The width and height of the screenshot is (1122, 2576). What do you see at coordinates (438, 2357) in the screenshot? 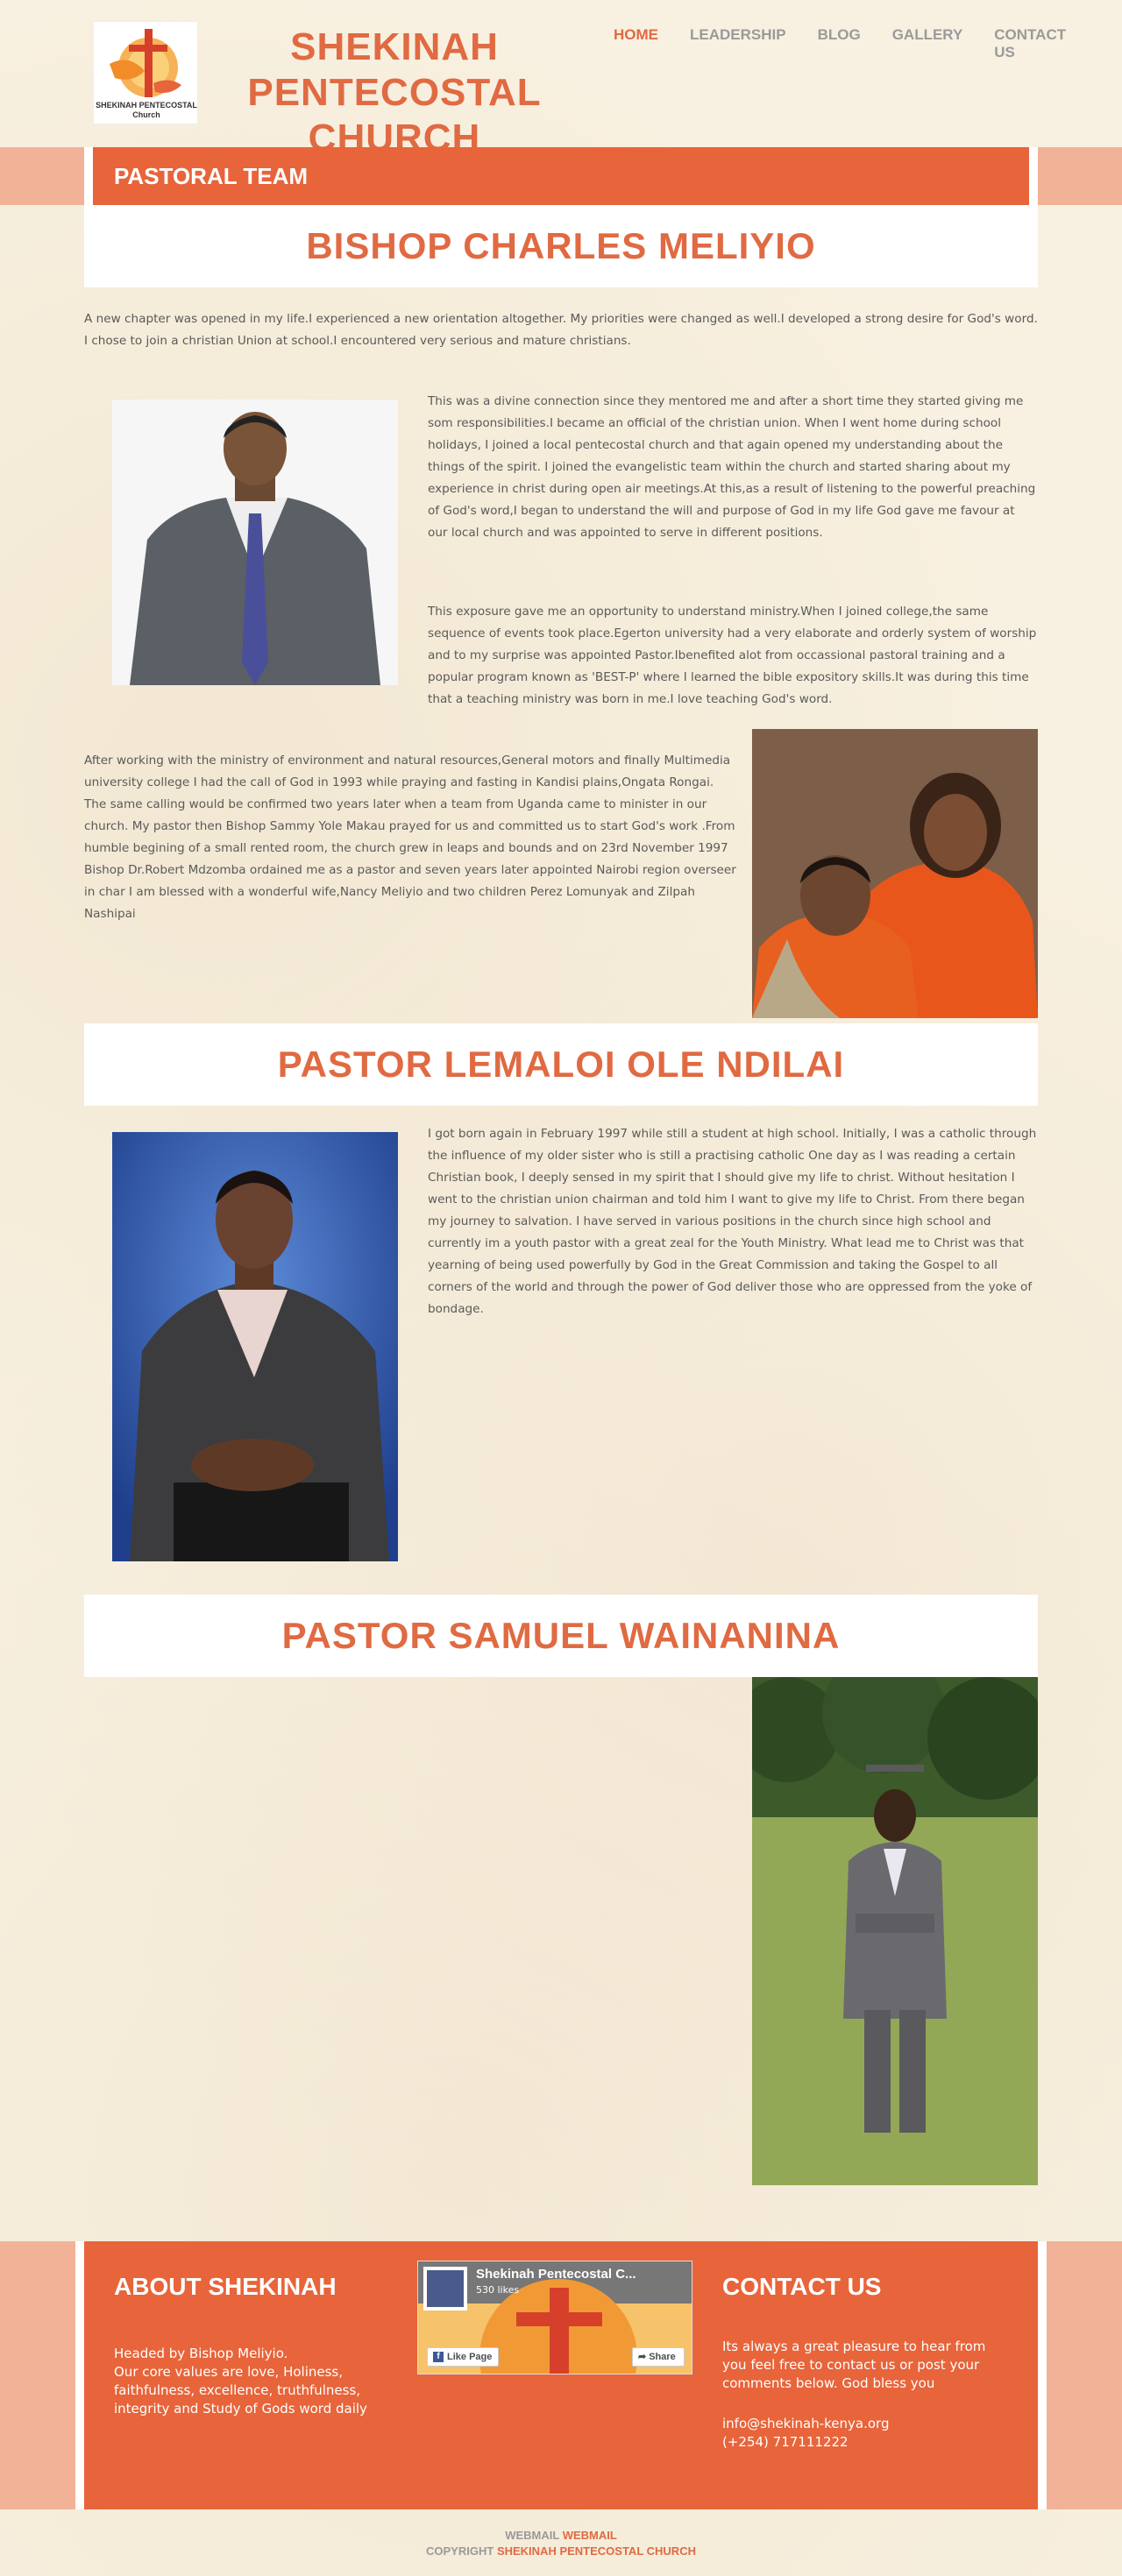
I see `facebook-icon: f` at bounding box center [438, 2357].